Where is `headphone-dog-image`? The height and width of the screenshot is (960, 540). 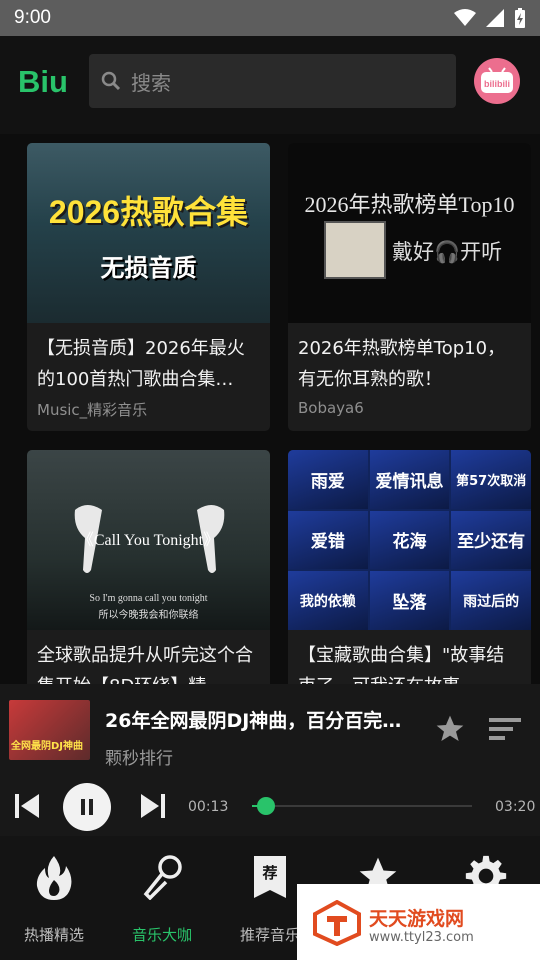
headphone-dog-image is located at coordinates (355, 250).